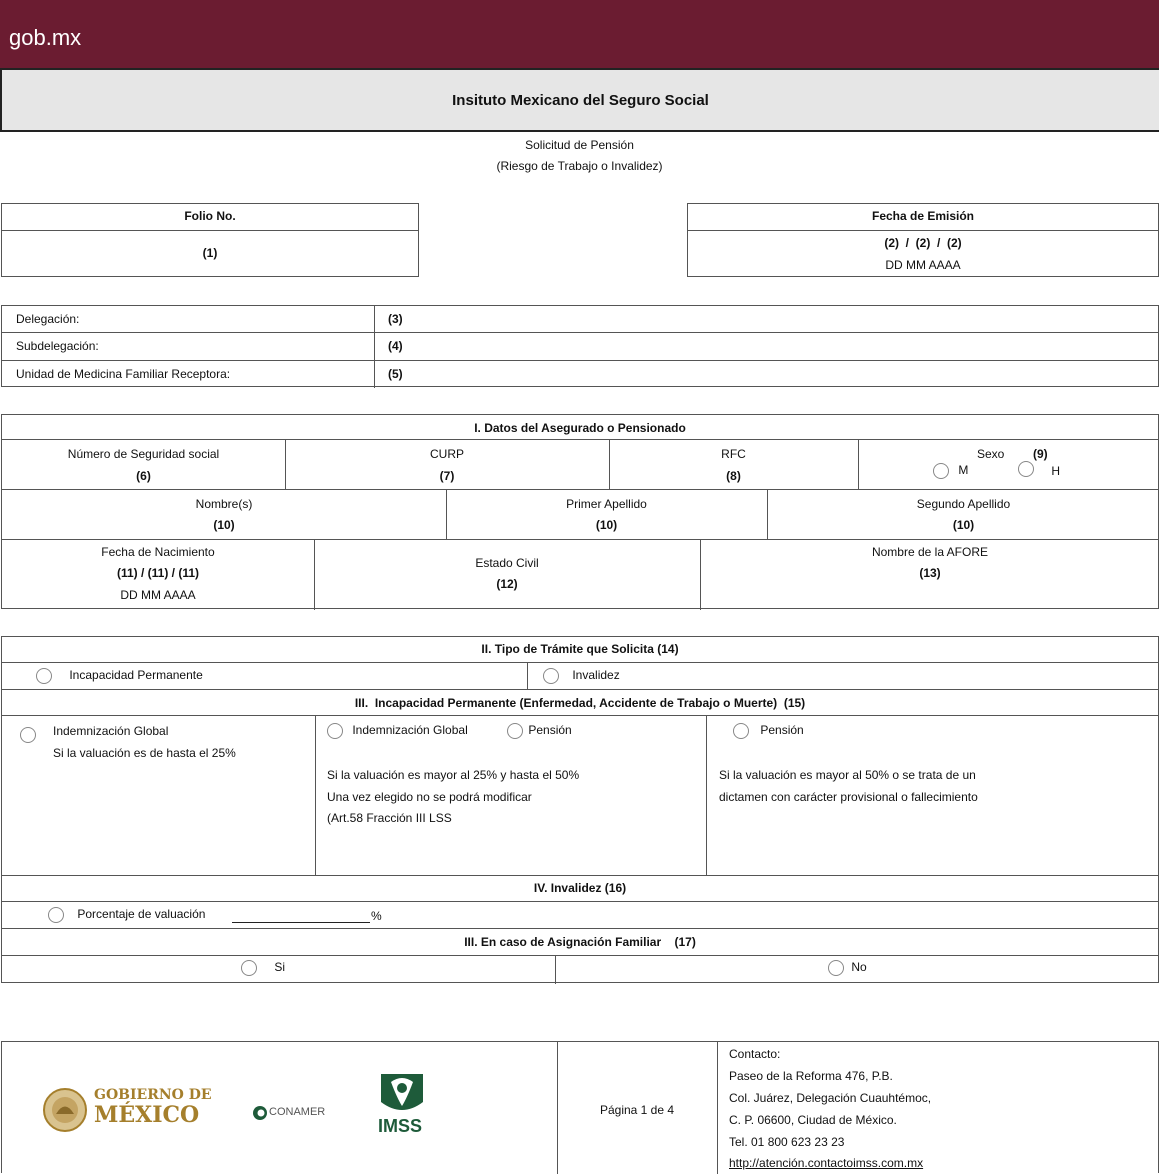 The width and height of the screenshot is (1159, 1174). Describe the element at coordinates (813, 1120) in the screenshot. I see `contact-line-3: C. P. 06600, Ciudad de México.` at that location.